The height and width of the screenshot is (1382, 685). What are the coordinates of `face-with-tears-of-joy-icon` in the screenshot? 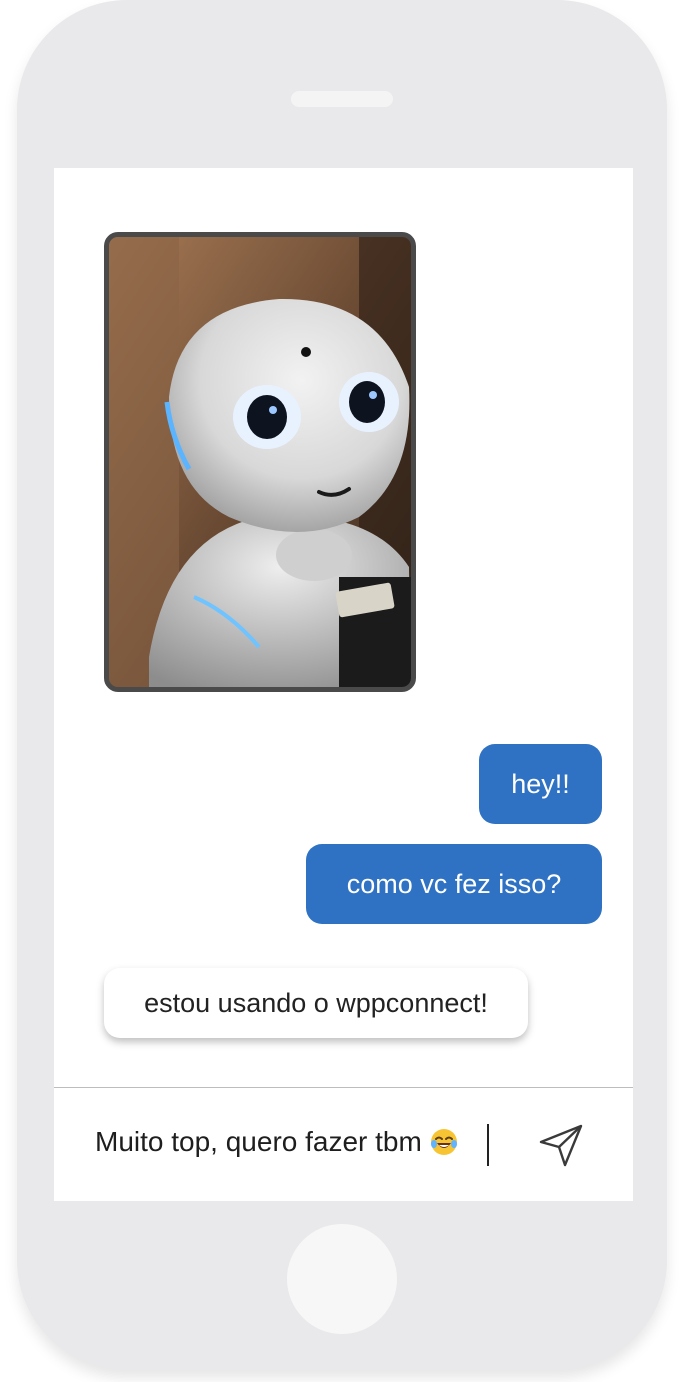 It's located at (443, 1142).